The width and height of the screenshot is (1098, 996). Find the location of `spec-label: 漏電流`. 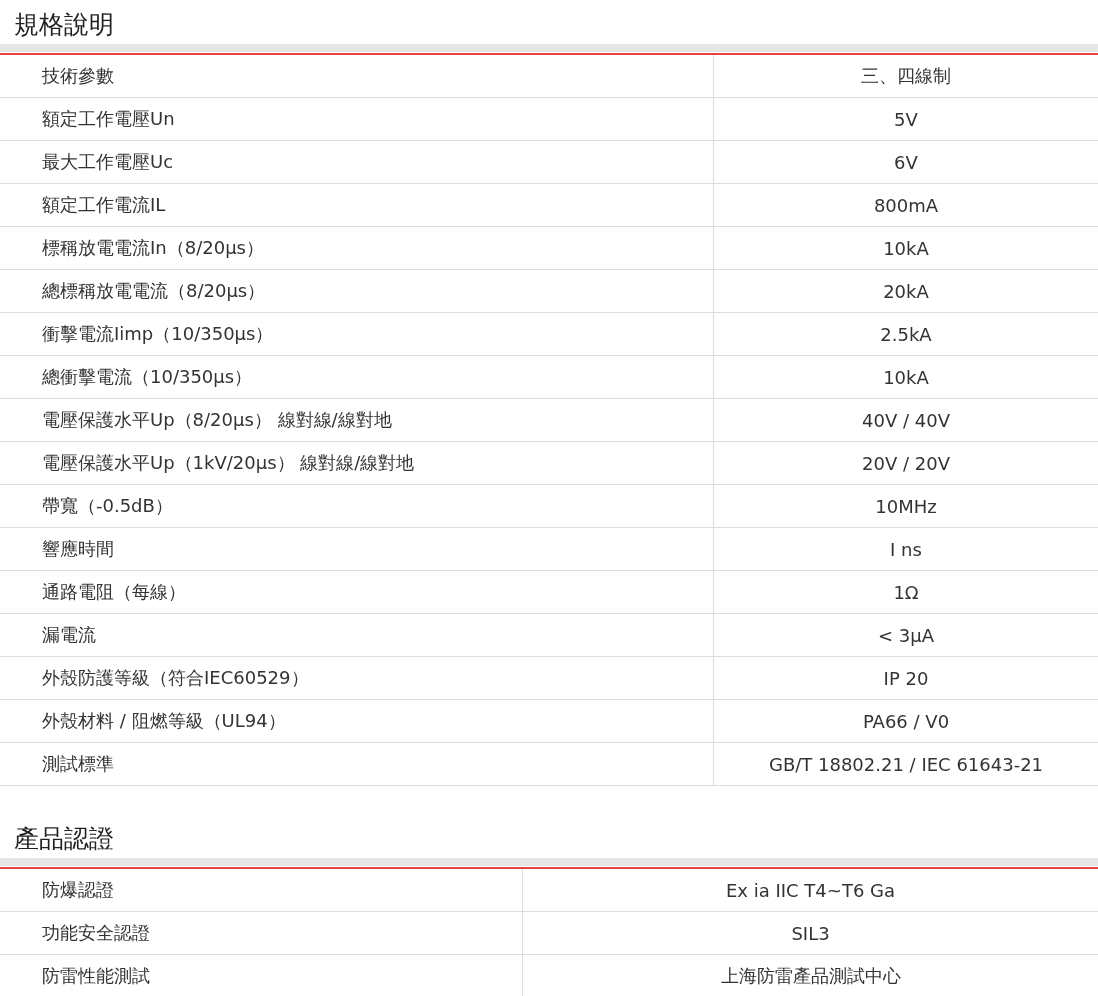

spec-label: 漏電流 is located at coordinates (357, 635).